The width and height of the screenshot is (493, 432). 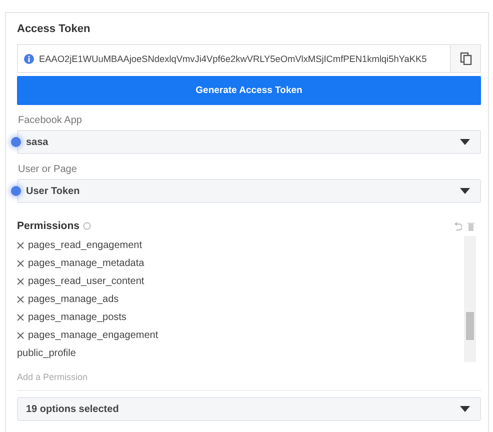 What do you see at coordinates (48, 226) in the screenshot?
I see `section-title: Permissions` at bounding box center [48, 226].